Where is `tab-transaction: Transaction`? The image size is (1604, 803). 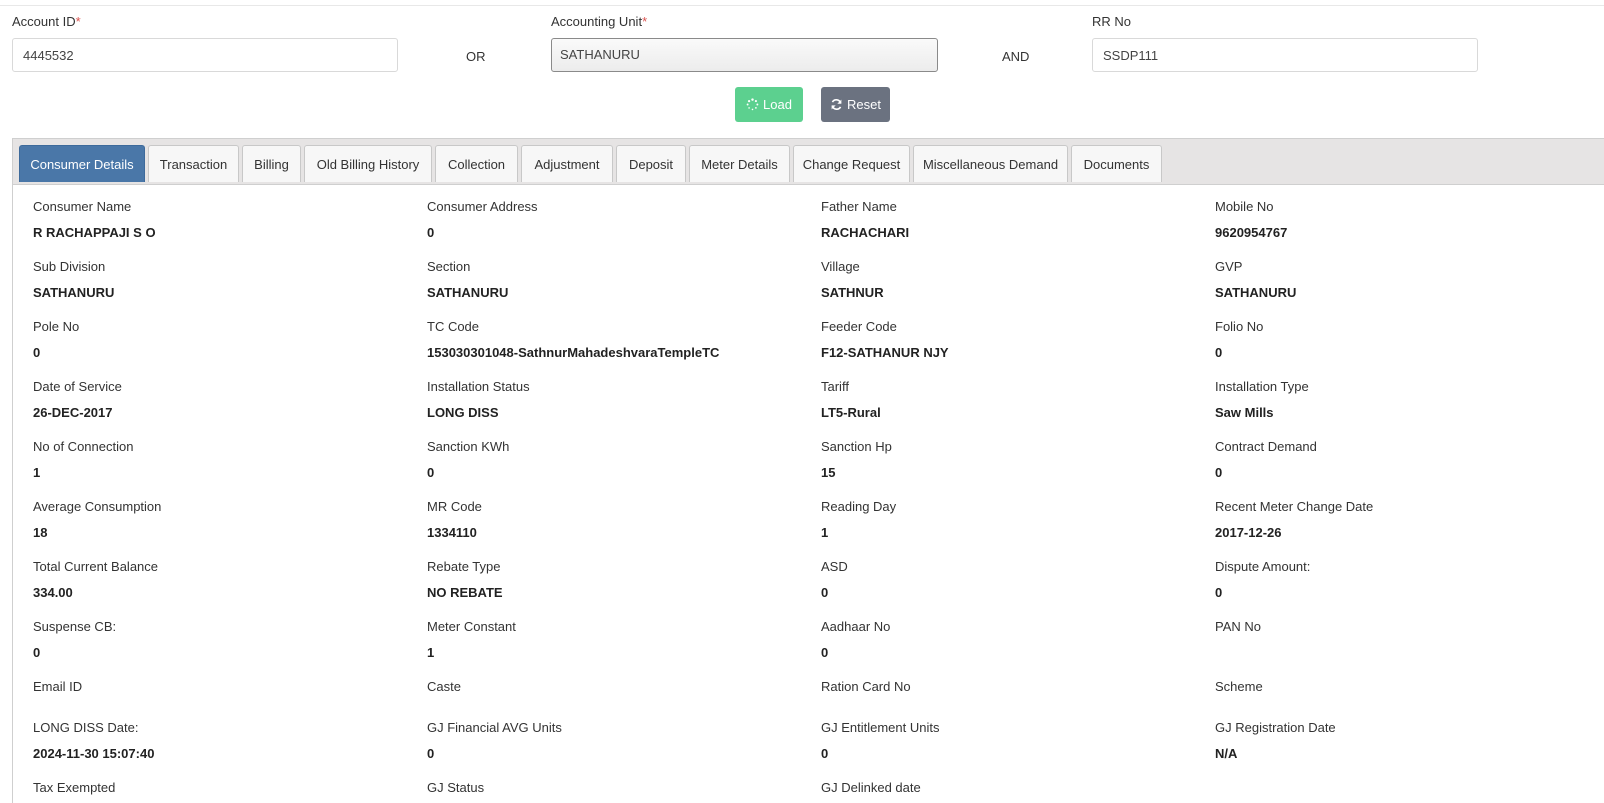
tab-transaction: Transaction is located at coordinates (193, 163).